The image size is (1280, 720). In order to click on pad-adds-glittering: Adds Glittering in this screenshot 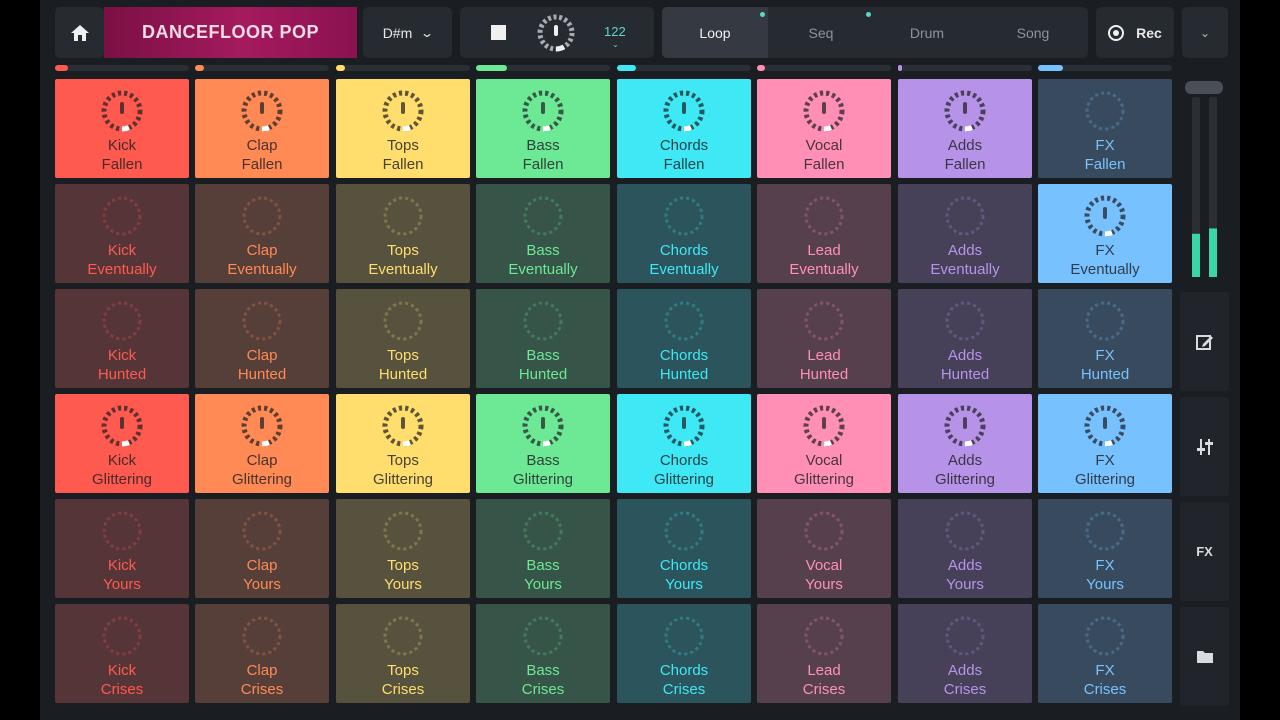, I will do `click(965, 443)`.